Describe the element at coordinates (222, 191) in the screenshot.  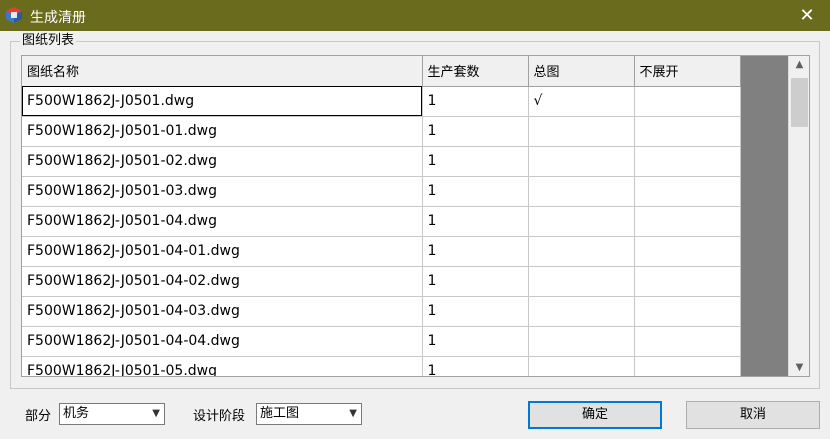
I see `cell-drawing-name: F500W1862J-J0501-03.dwg` at that location.